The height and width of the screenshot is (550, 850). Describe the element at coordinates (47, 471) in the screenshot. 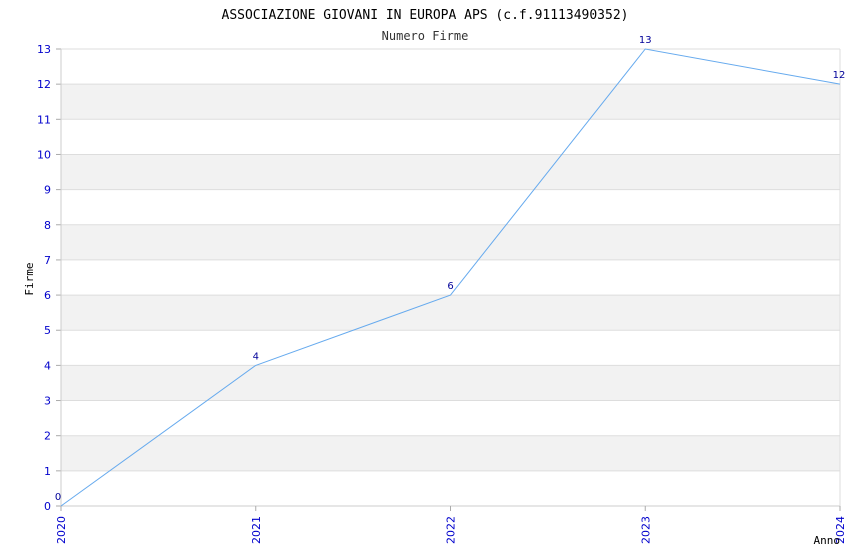

I see `y-tick-label: 1` at that location.